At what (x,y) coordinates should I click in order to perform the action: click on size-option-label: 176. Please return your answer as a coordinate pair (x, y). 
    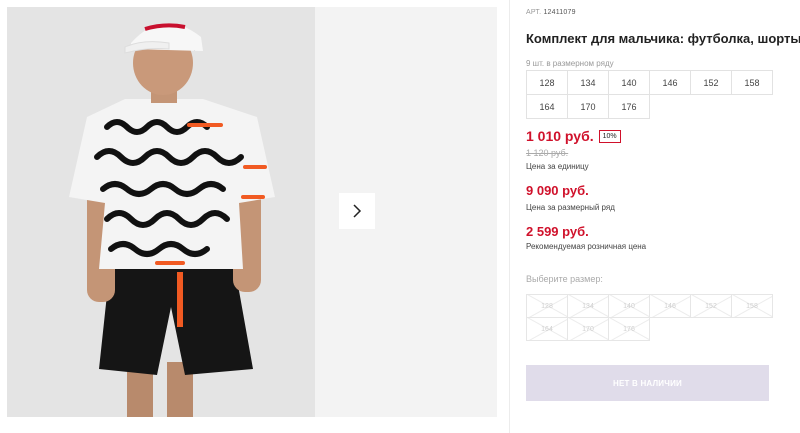
    Looking at the image, I should click on (629, 329).